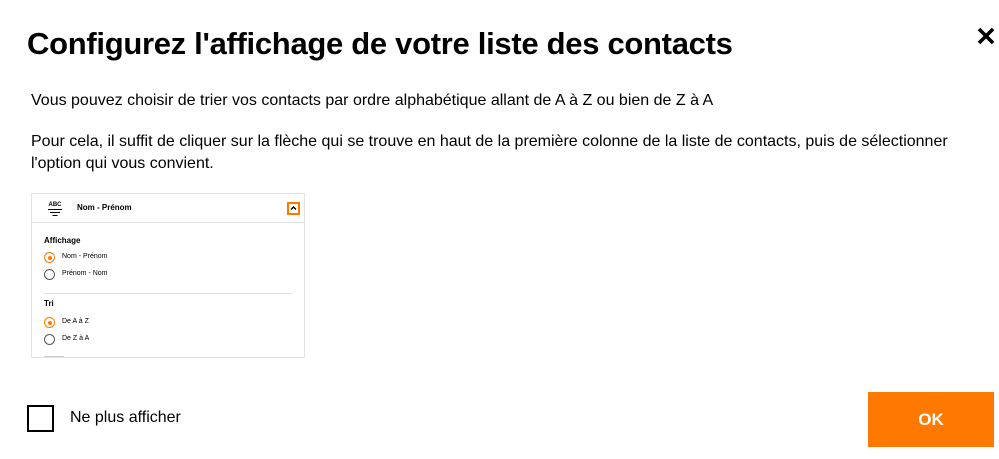 This screenshot has height=459, width=999. I want to click on dont-show-again-label: Ne plus afficher, so click(125, 418).